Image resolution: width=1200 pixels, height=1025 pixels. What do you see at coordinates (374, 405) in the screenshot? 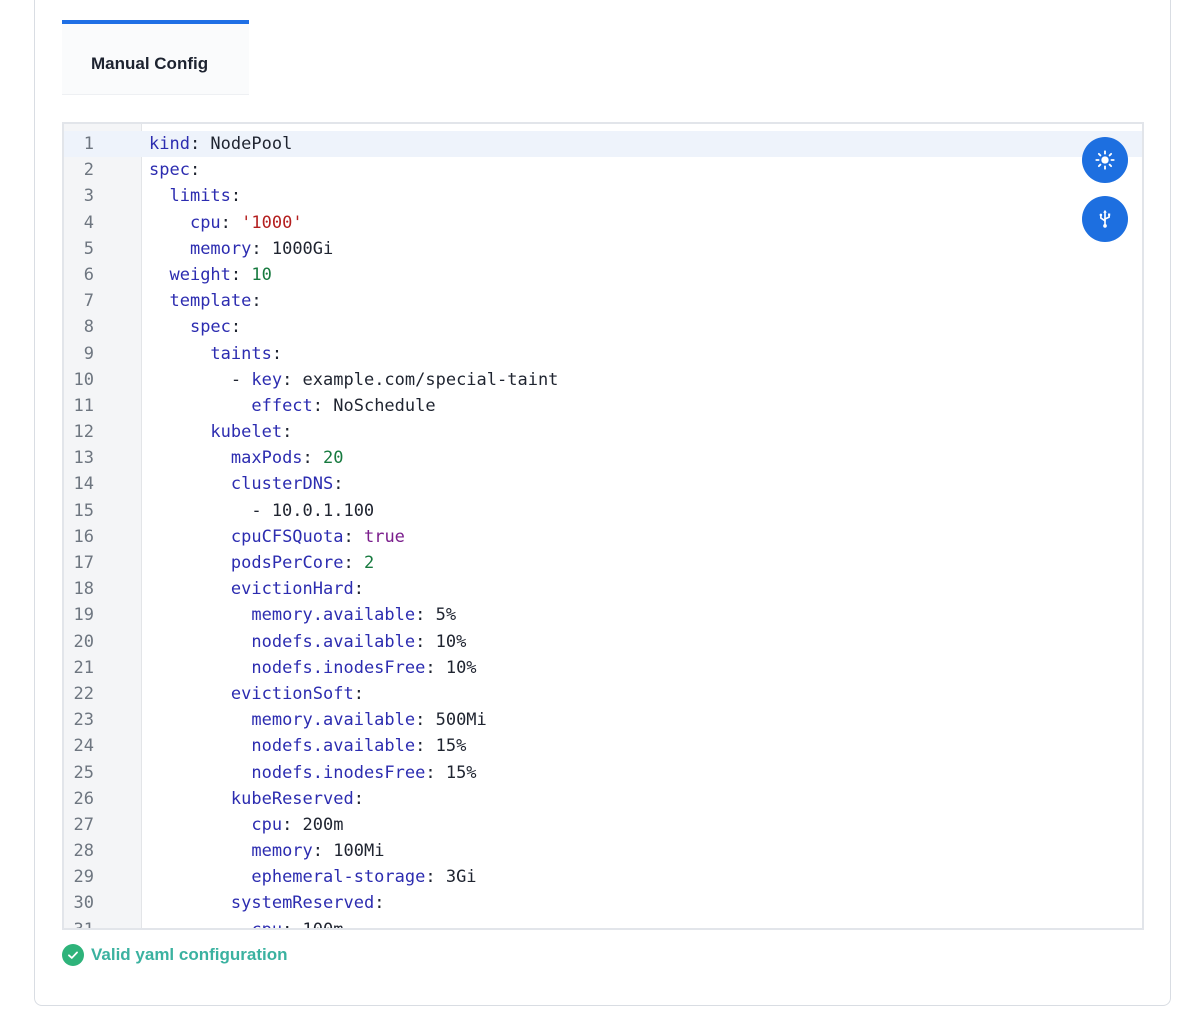
I see `code-token: : NoSchedule` at bounding box center [374, 405].